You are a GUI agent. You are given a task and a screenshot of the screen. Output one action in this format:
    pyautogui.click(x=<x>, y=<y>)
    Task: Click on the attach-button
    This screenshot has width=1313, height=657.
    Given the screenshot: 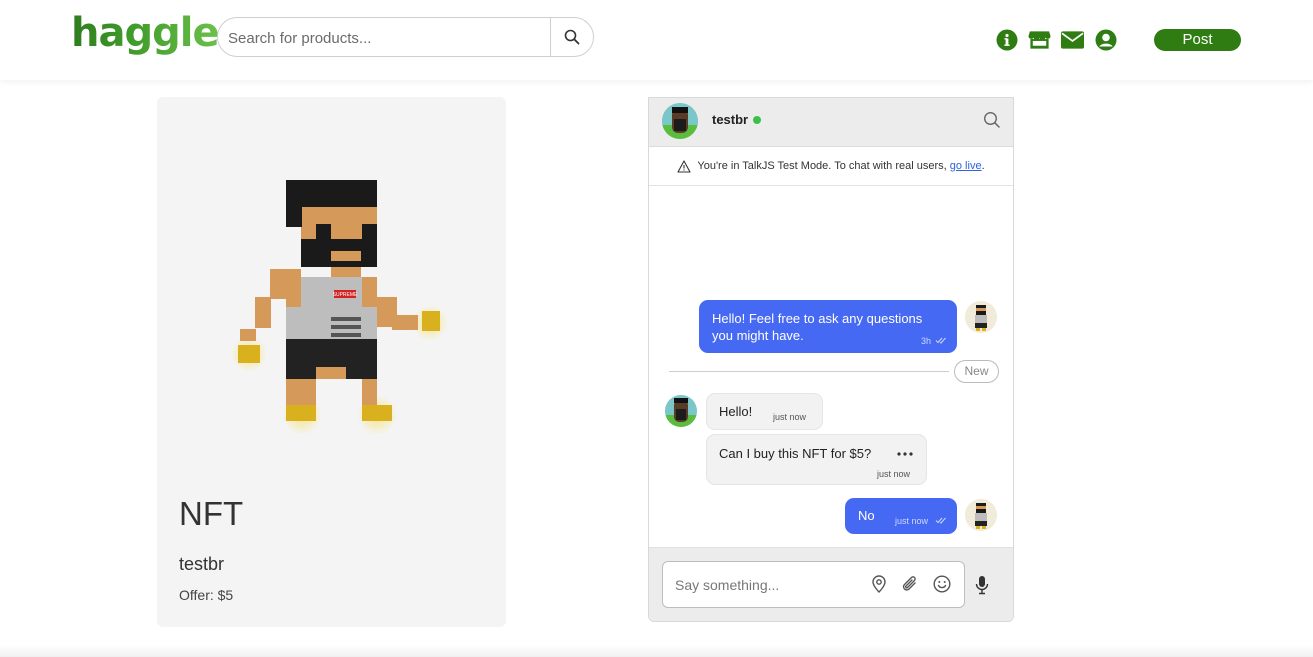 What is the action you would take?
    pyautogui.click(x=910, y=586)
    